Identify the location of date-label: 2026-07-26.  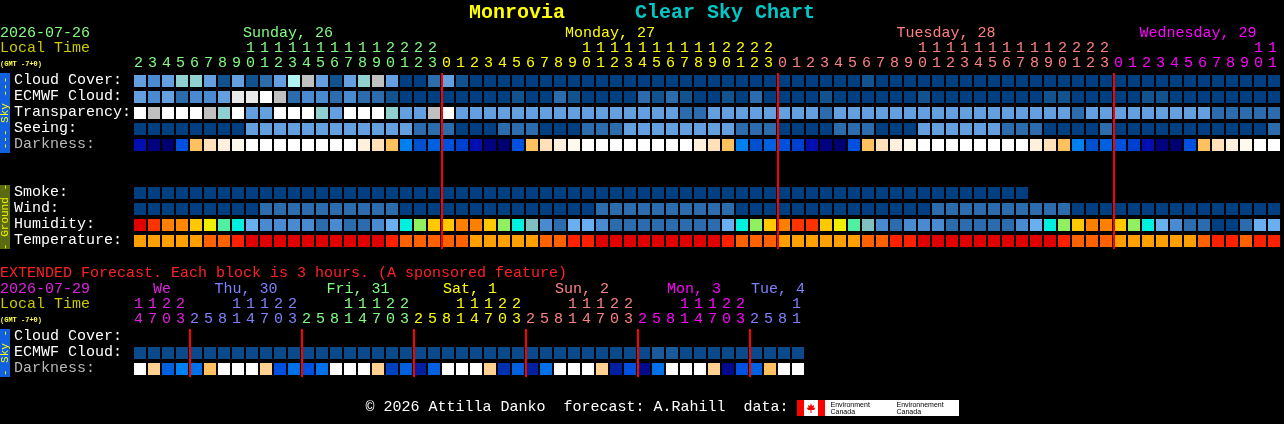
(45, 33).